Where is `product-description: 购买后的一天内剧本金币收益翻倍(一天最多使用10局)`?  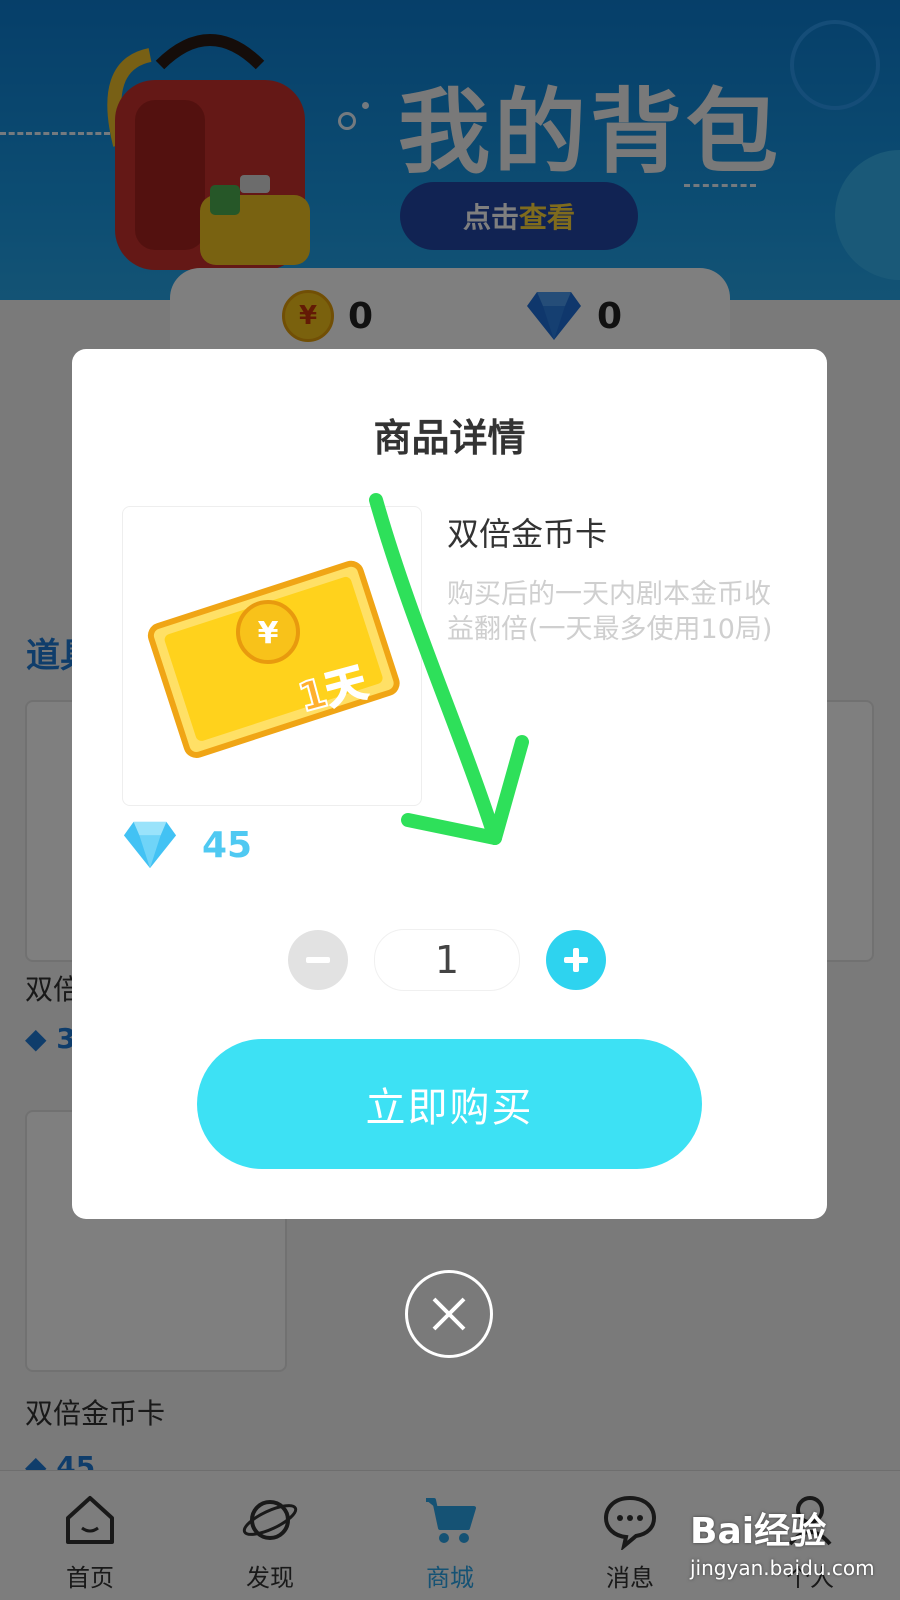 product-description: 购买后的一天内剧本金币收益翻倍(一天最多使用10局) is located at coordinates (610, 612).